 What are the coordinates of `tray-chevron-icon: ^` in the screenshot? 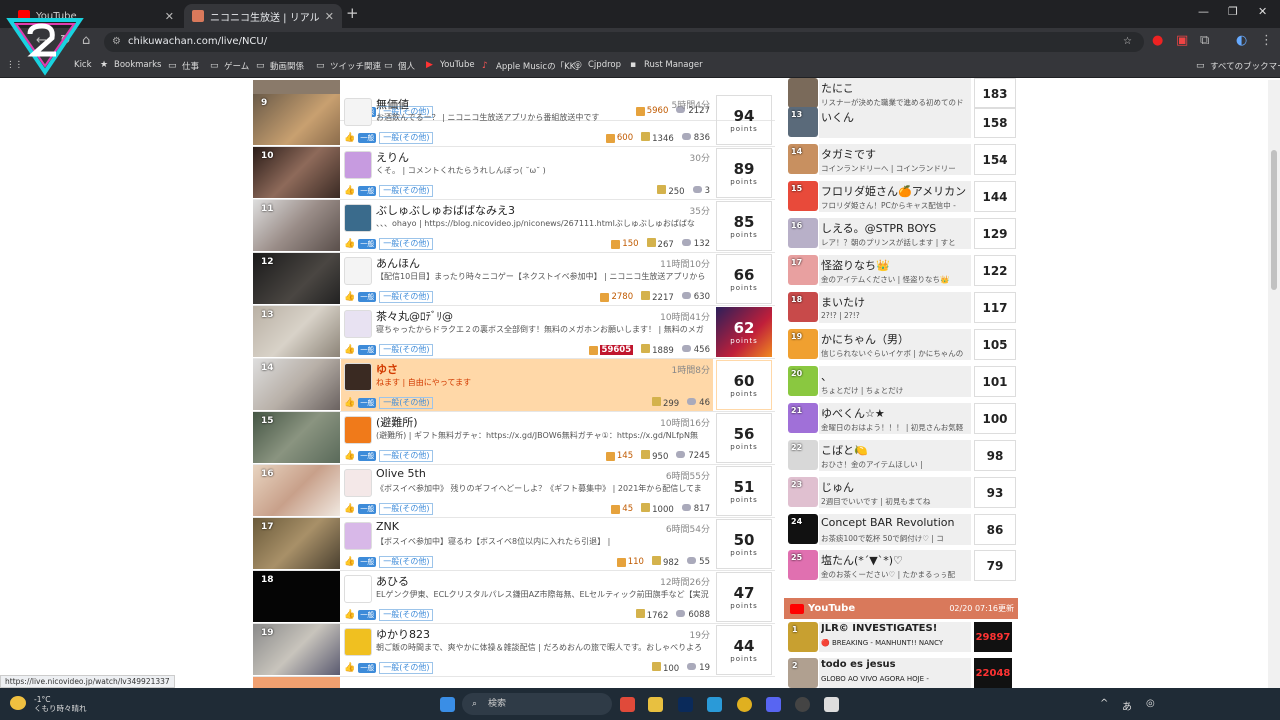 It's located at (1104, 703).